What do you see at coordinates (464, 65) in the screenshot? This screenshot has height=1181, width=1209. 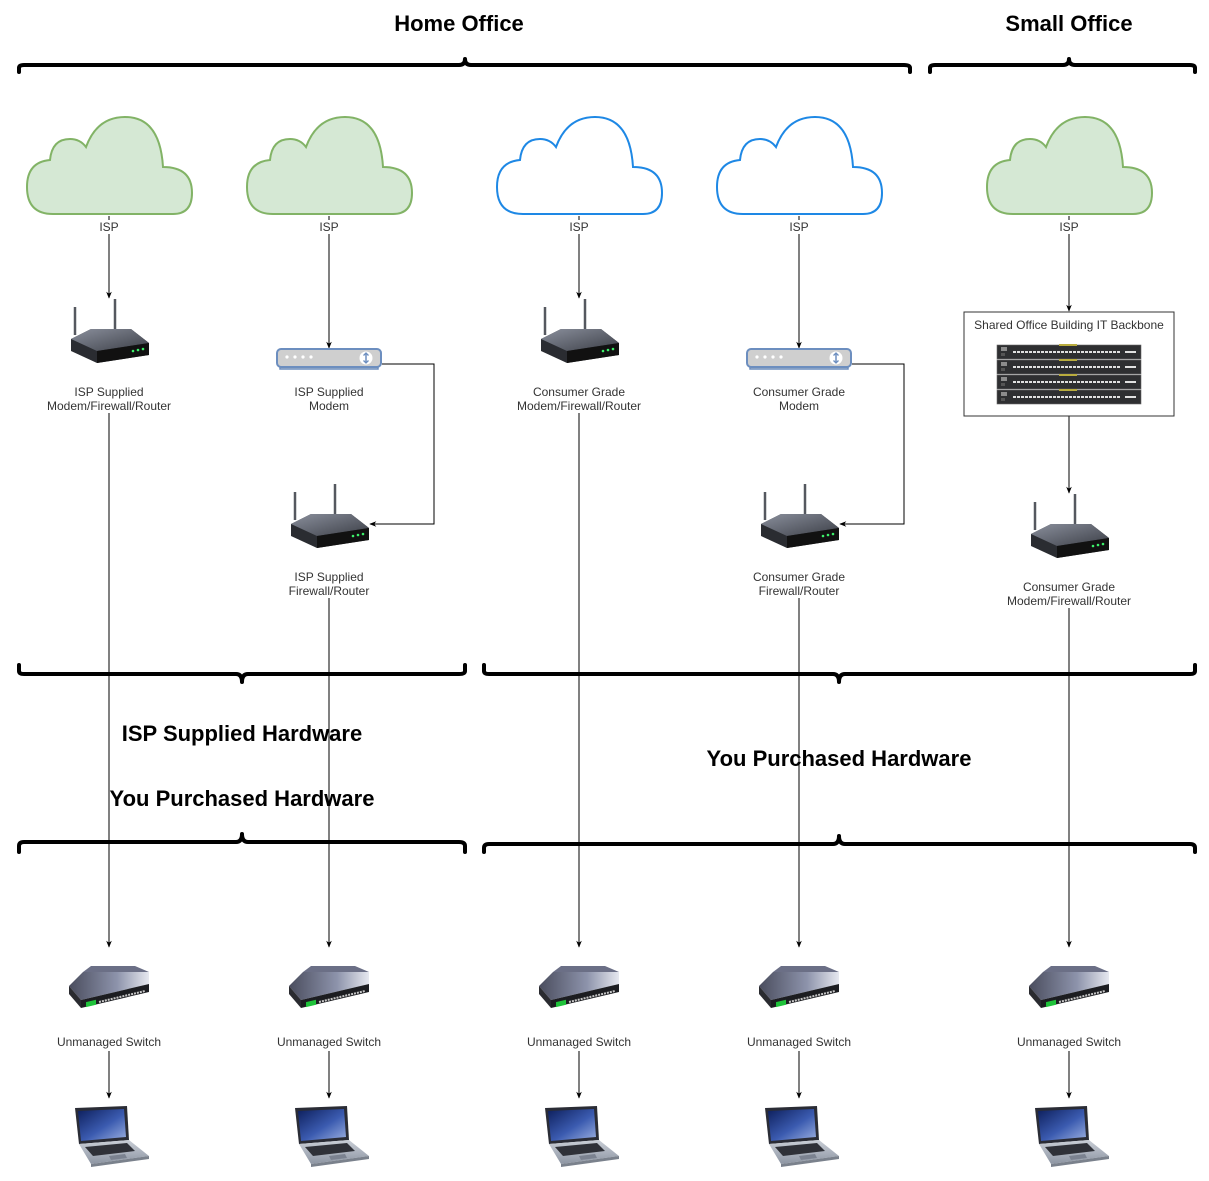 I see `brace-home-office` at bounding box center [464, 65].